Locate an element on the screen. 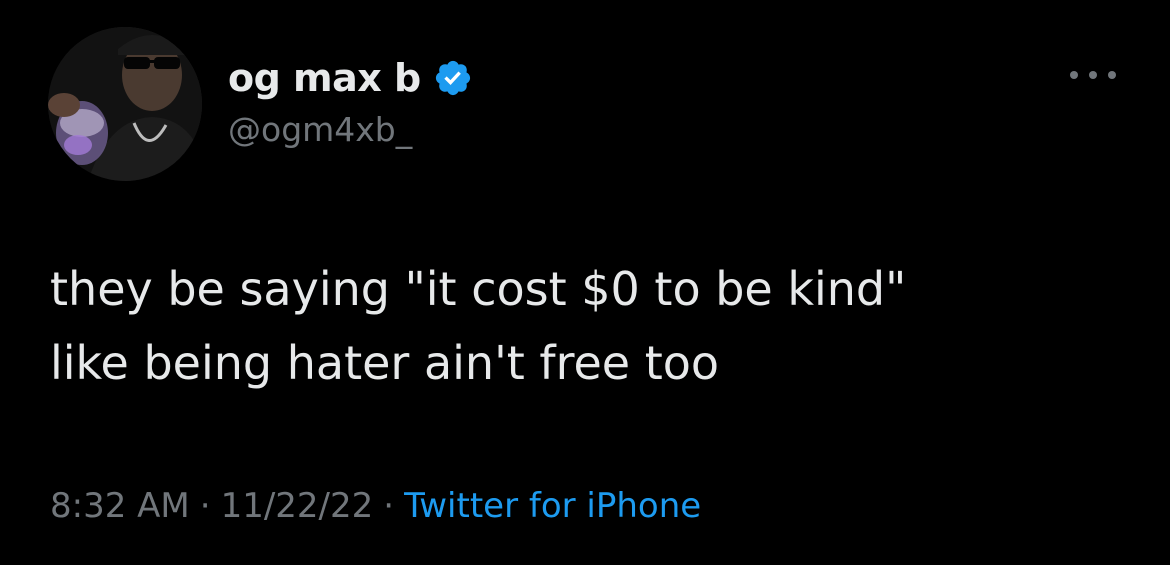  more-options-icon is located at coordinates (1093, 75).